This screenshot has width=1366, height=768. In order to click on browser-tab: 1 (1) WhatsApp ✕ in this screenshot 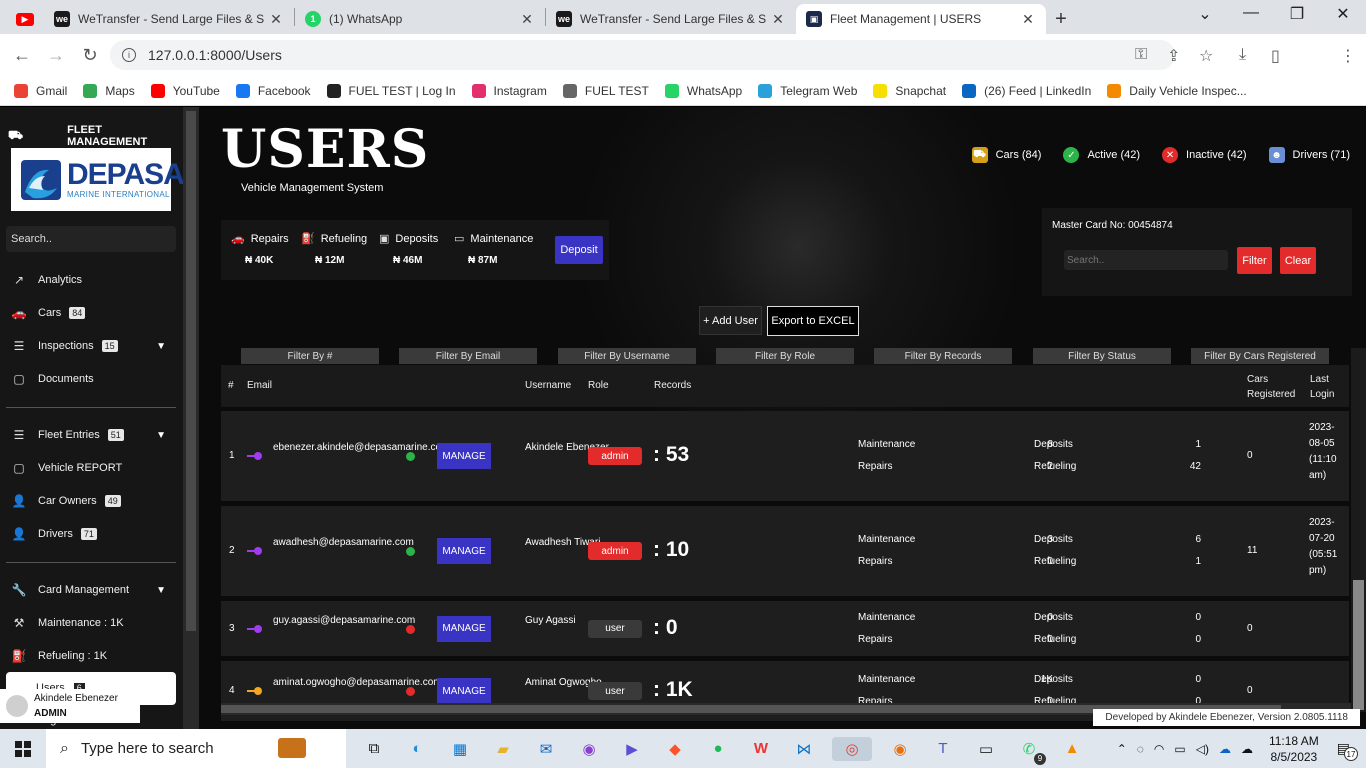, I will do `click(420, 19)`.